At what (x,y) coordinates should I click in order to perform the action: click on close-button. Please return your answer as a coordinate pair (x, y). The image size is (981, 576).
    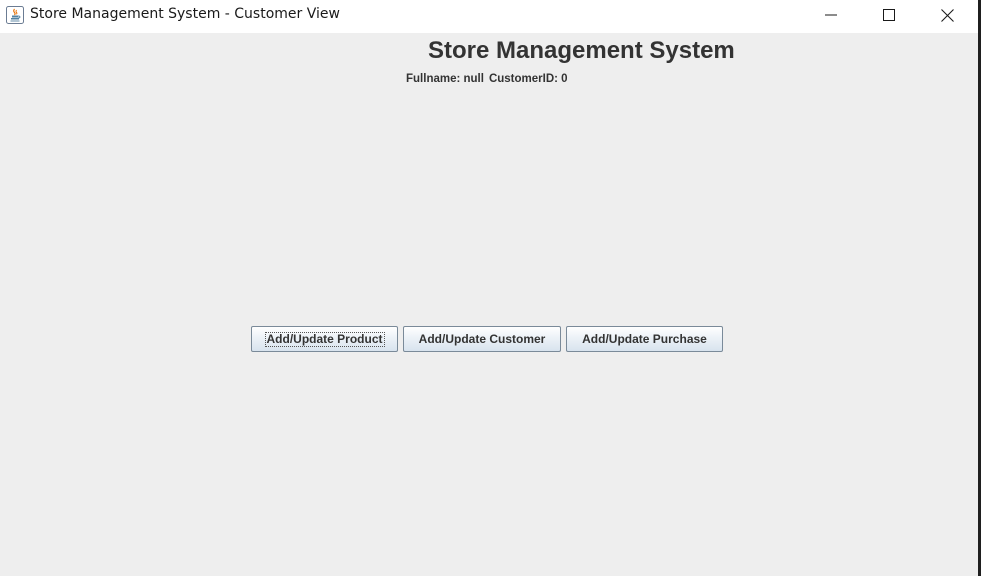
    Looking at the image, I should click on (947, 15).